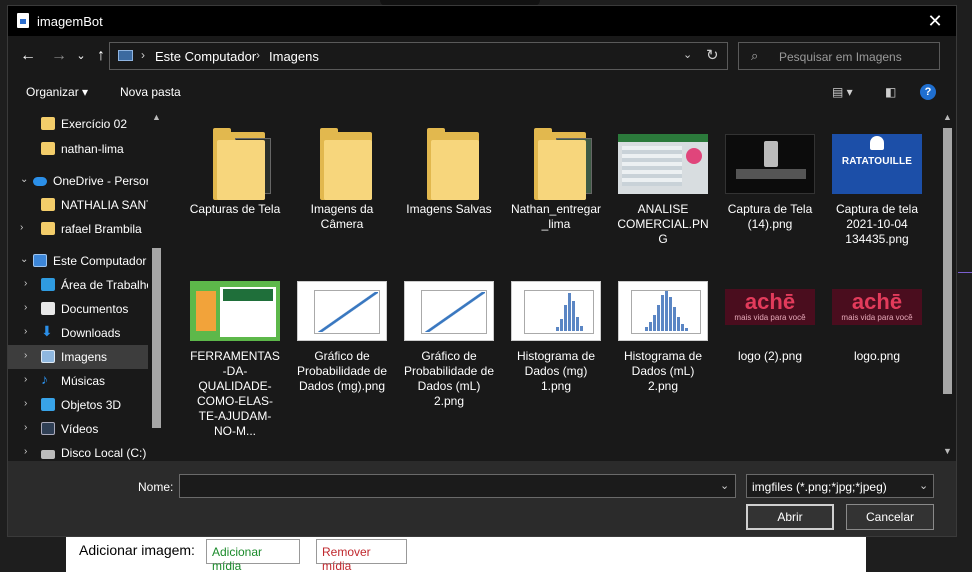 The height and width of the screenshot is (572, 972). Describe the element at coordinates (92, 149) in the screenshot. I see `sidebar-item-label: nathan-lima` at that location.